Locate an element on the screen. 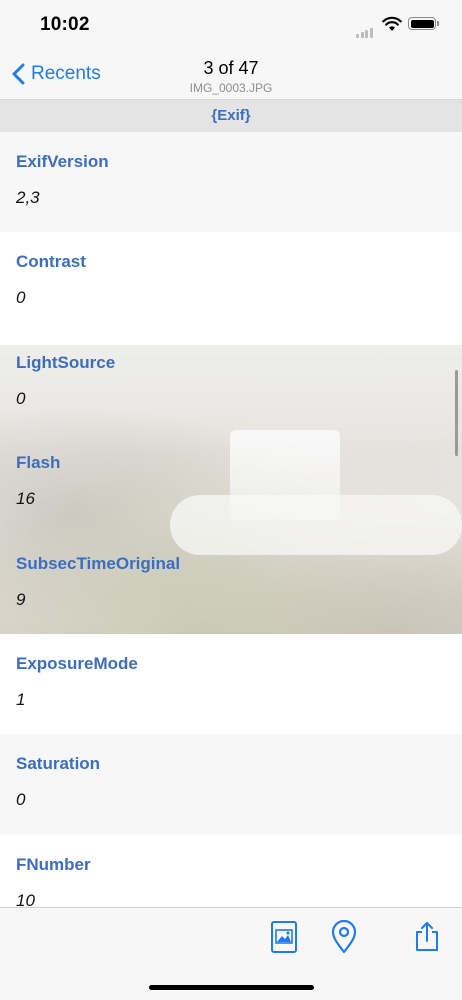 This screenshot has width=462, height=1000. row-key: FNumber is located at coordinates (53, 864).